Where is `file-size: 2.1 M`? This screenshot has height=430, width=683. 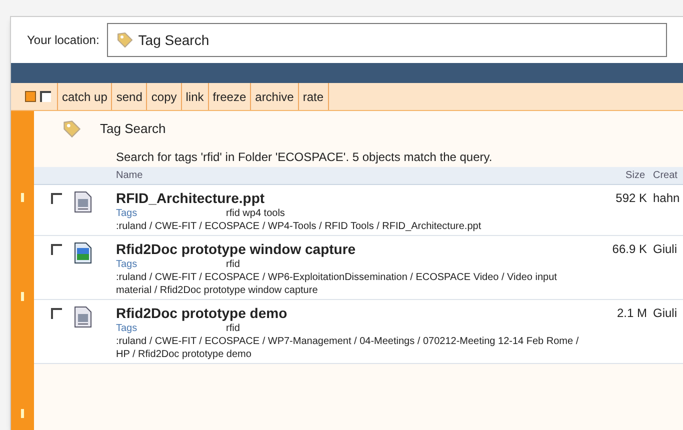
file-size: 2.1 M is located at coordinates (631, 313).